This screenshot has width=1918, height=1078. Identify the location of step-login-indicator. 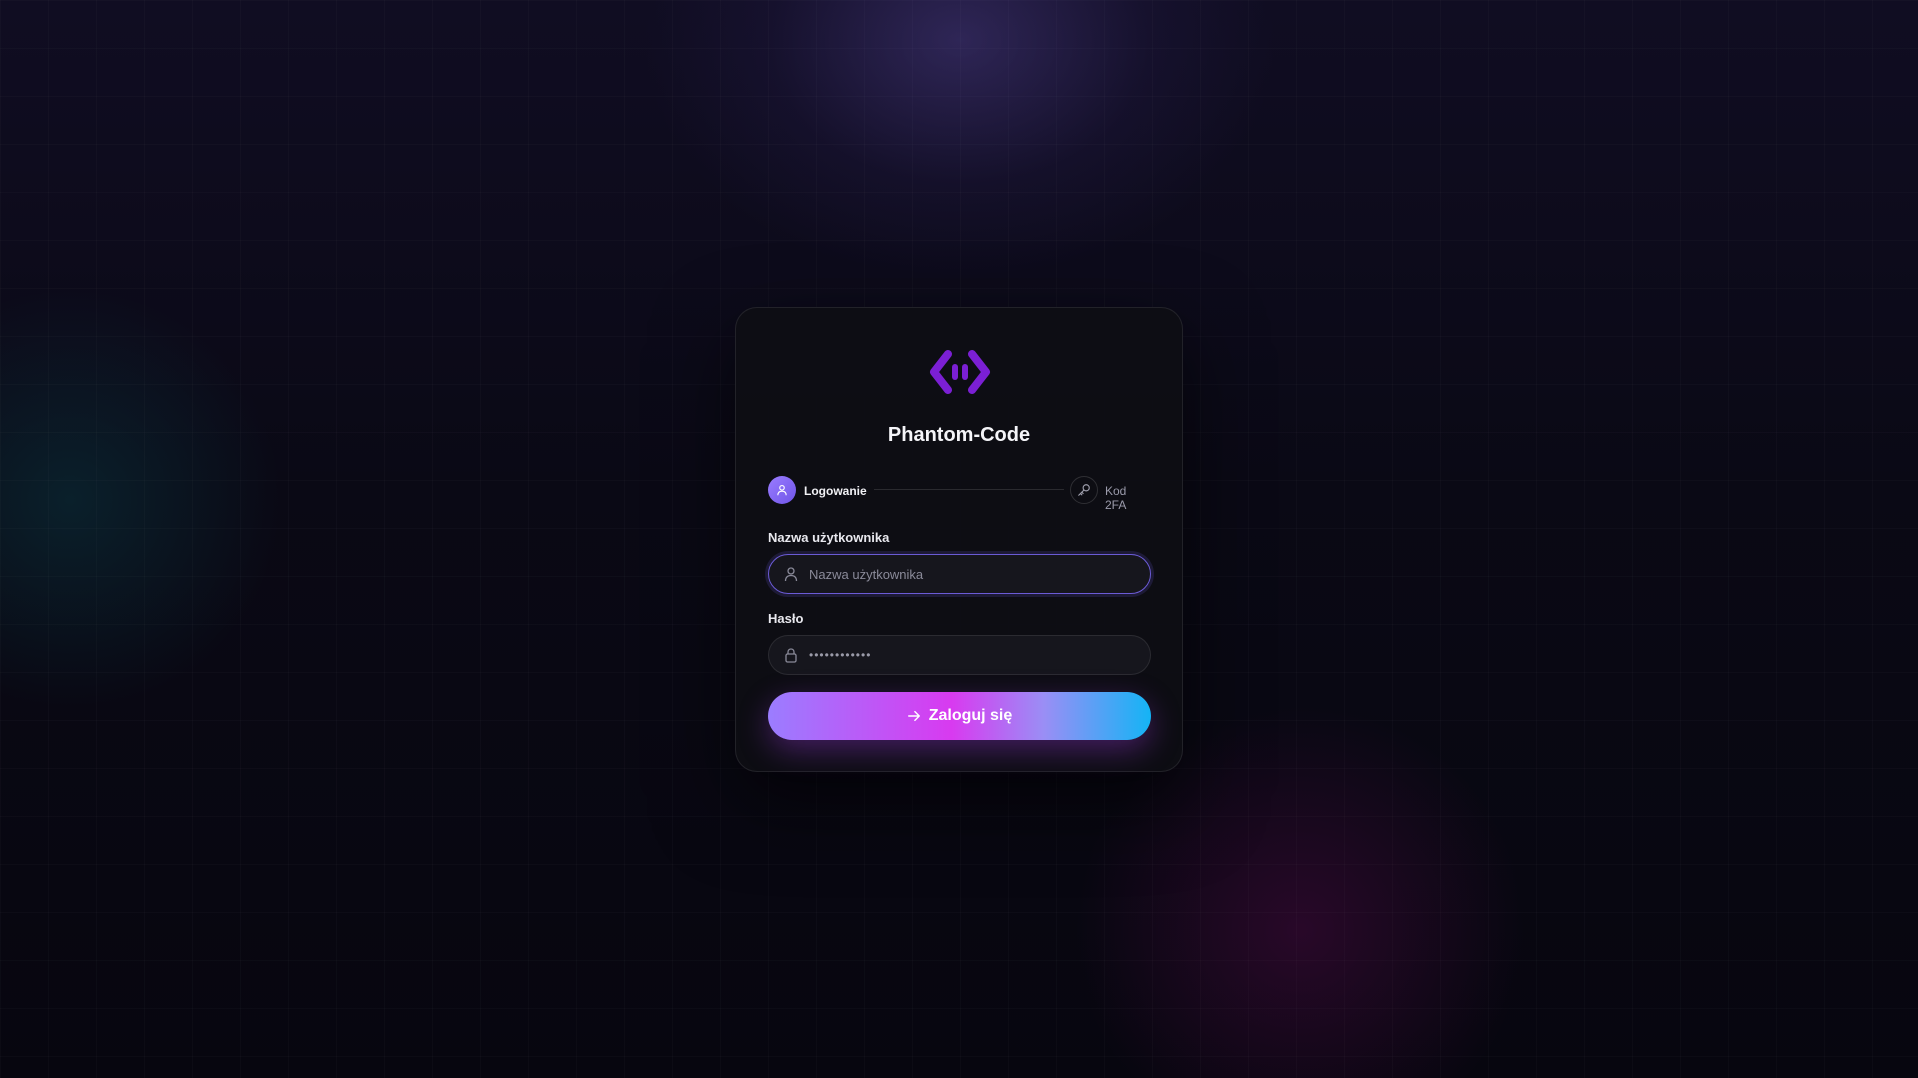
(782, 490).